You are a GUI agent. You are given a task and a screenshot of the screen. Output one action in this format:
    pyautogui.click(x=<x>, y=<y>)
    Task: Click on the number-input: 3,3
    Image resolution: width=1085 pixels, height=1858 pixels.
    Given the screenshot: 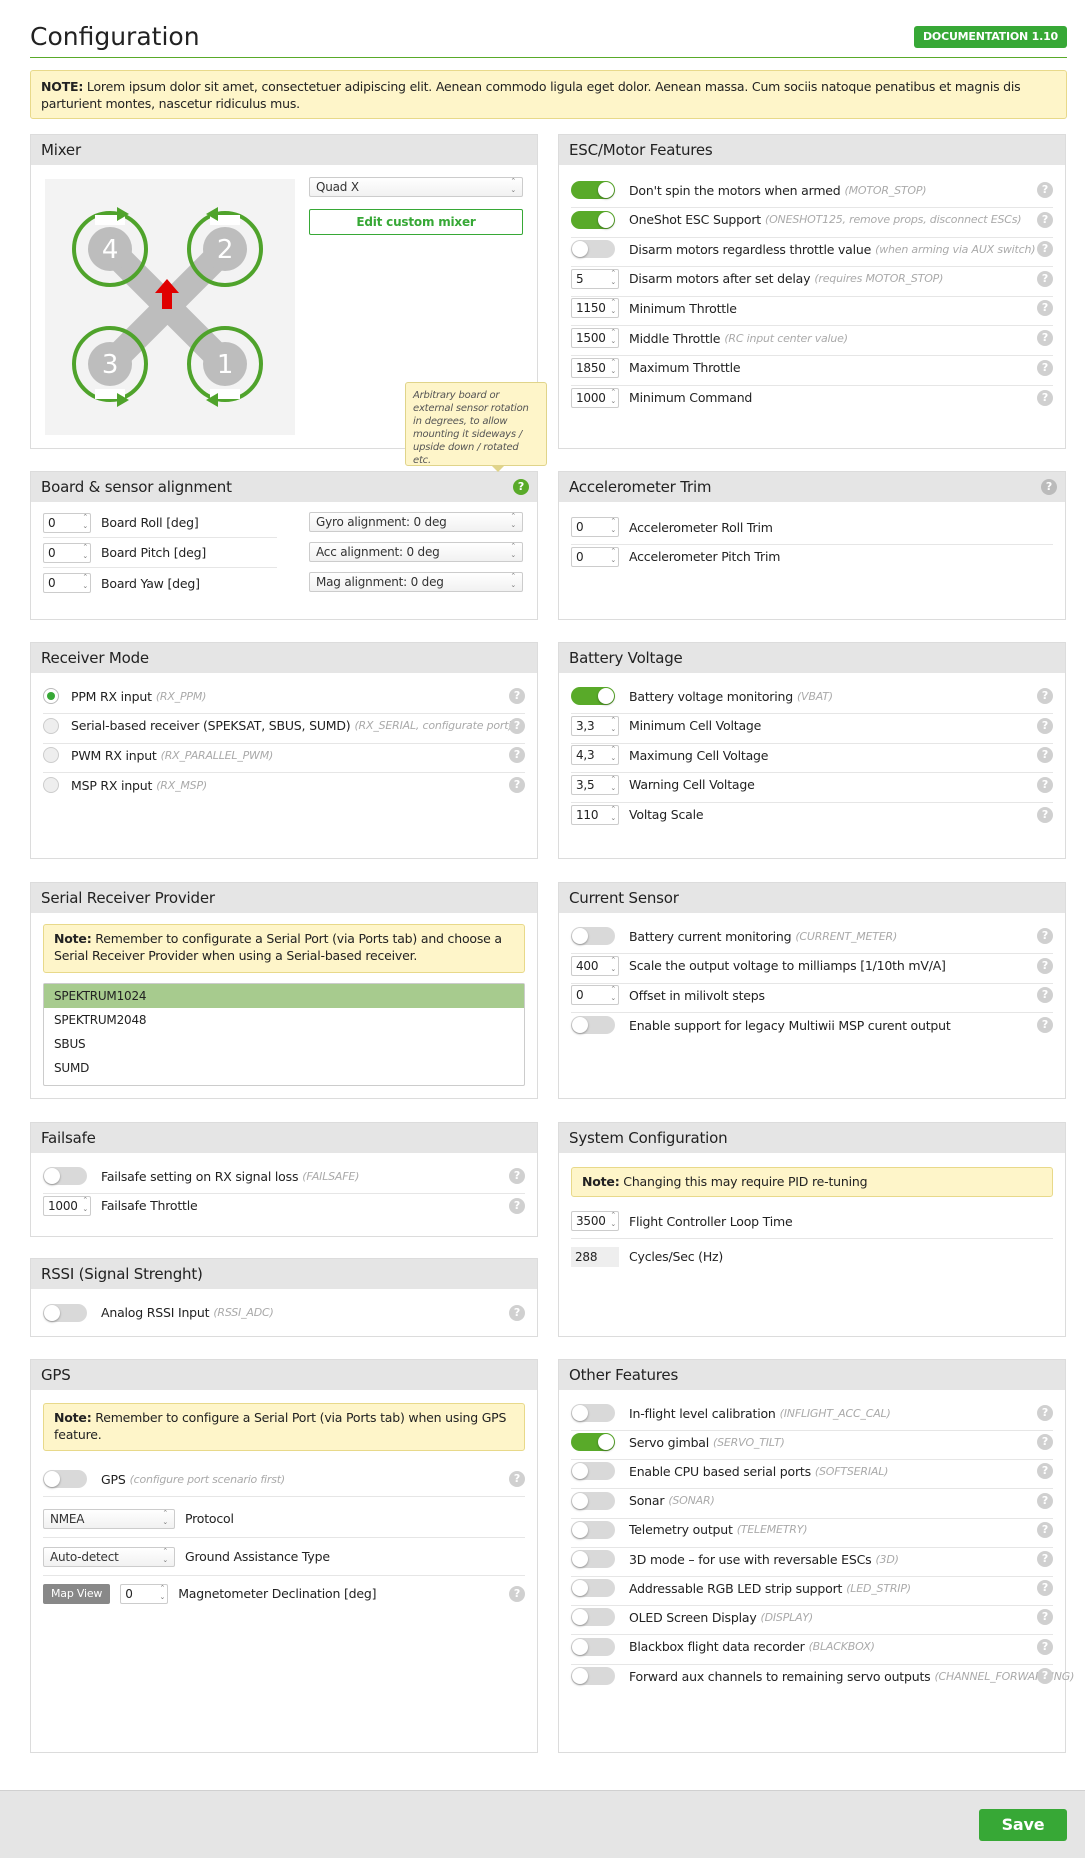 What is the action you would take?
    pyautogui.click(x=595, y=725)
    